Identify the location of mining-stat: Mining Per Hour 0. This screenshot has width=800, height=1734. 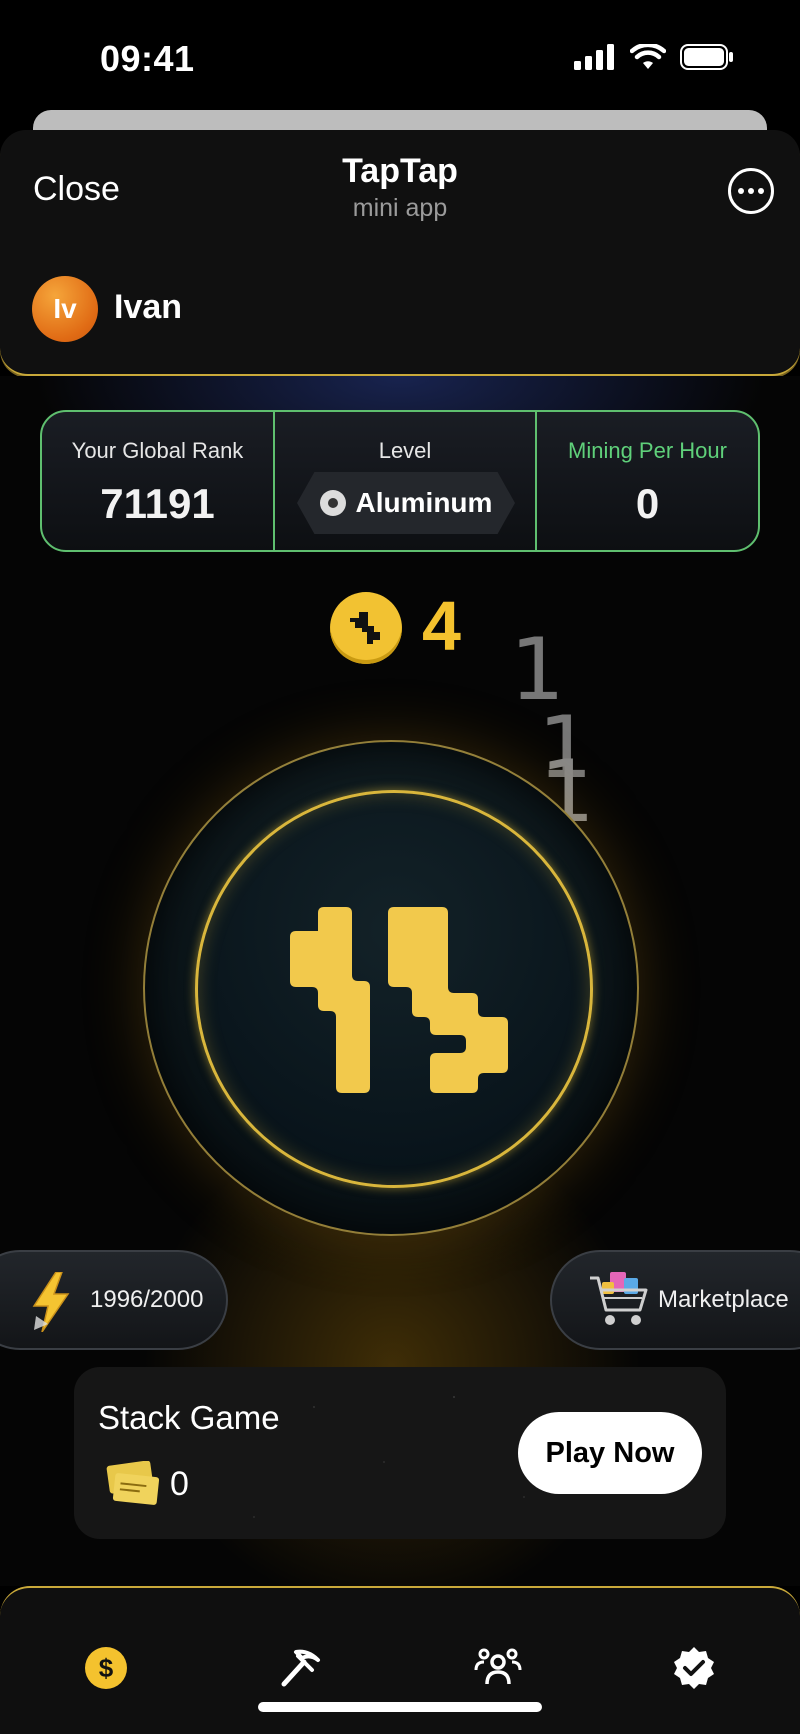
(647, 481).